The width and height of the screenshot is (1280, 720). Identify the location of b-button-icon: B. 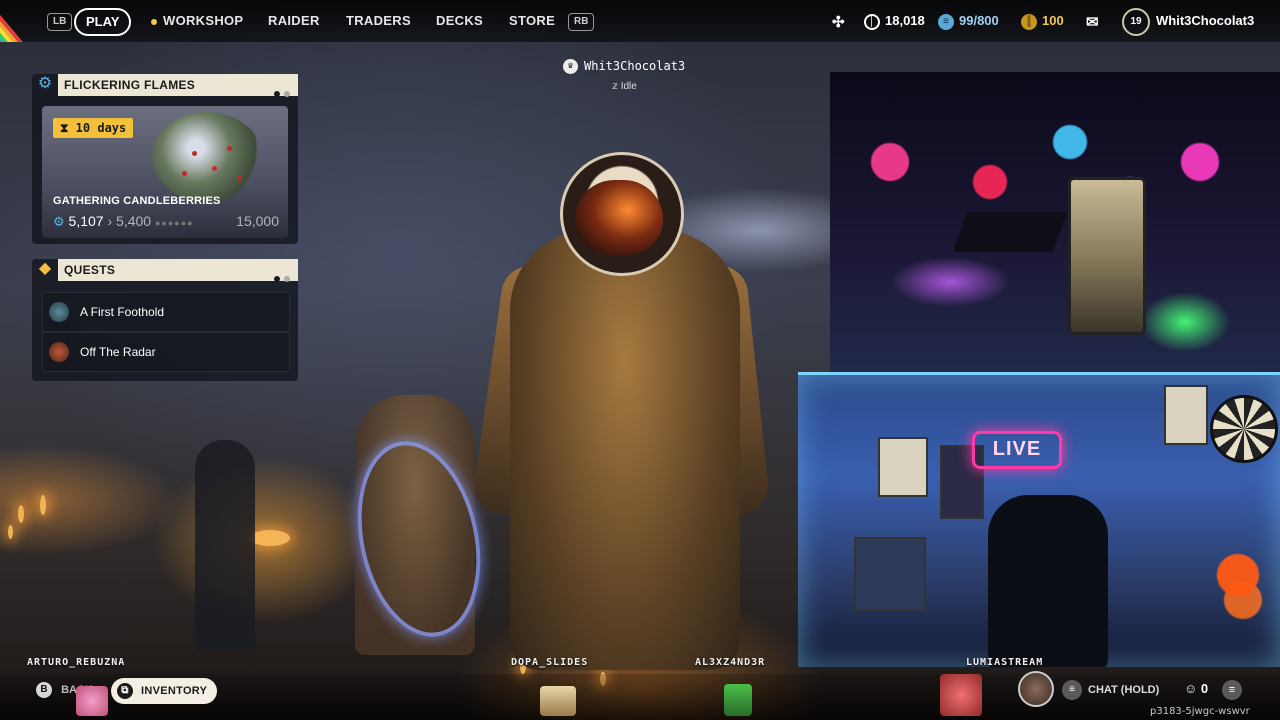
(44, 690).